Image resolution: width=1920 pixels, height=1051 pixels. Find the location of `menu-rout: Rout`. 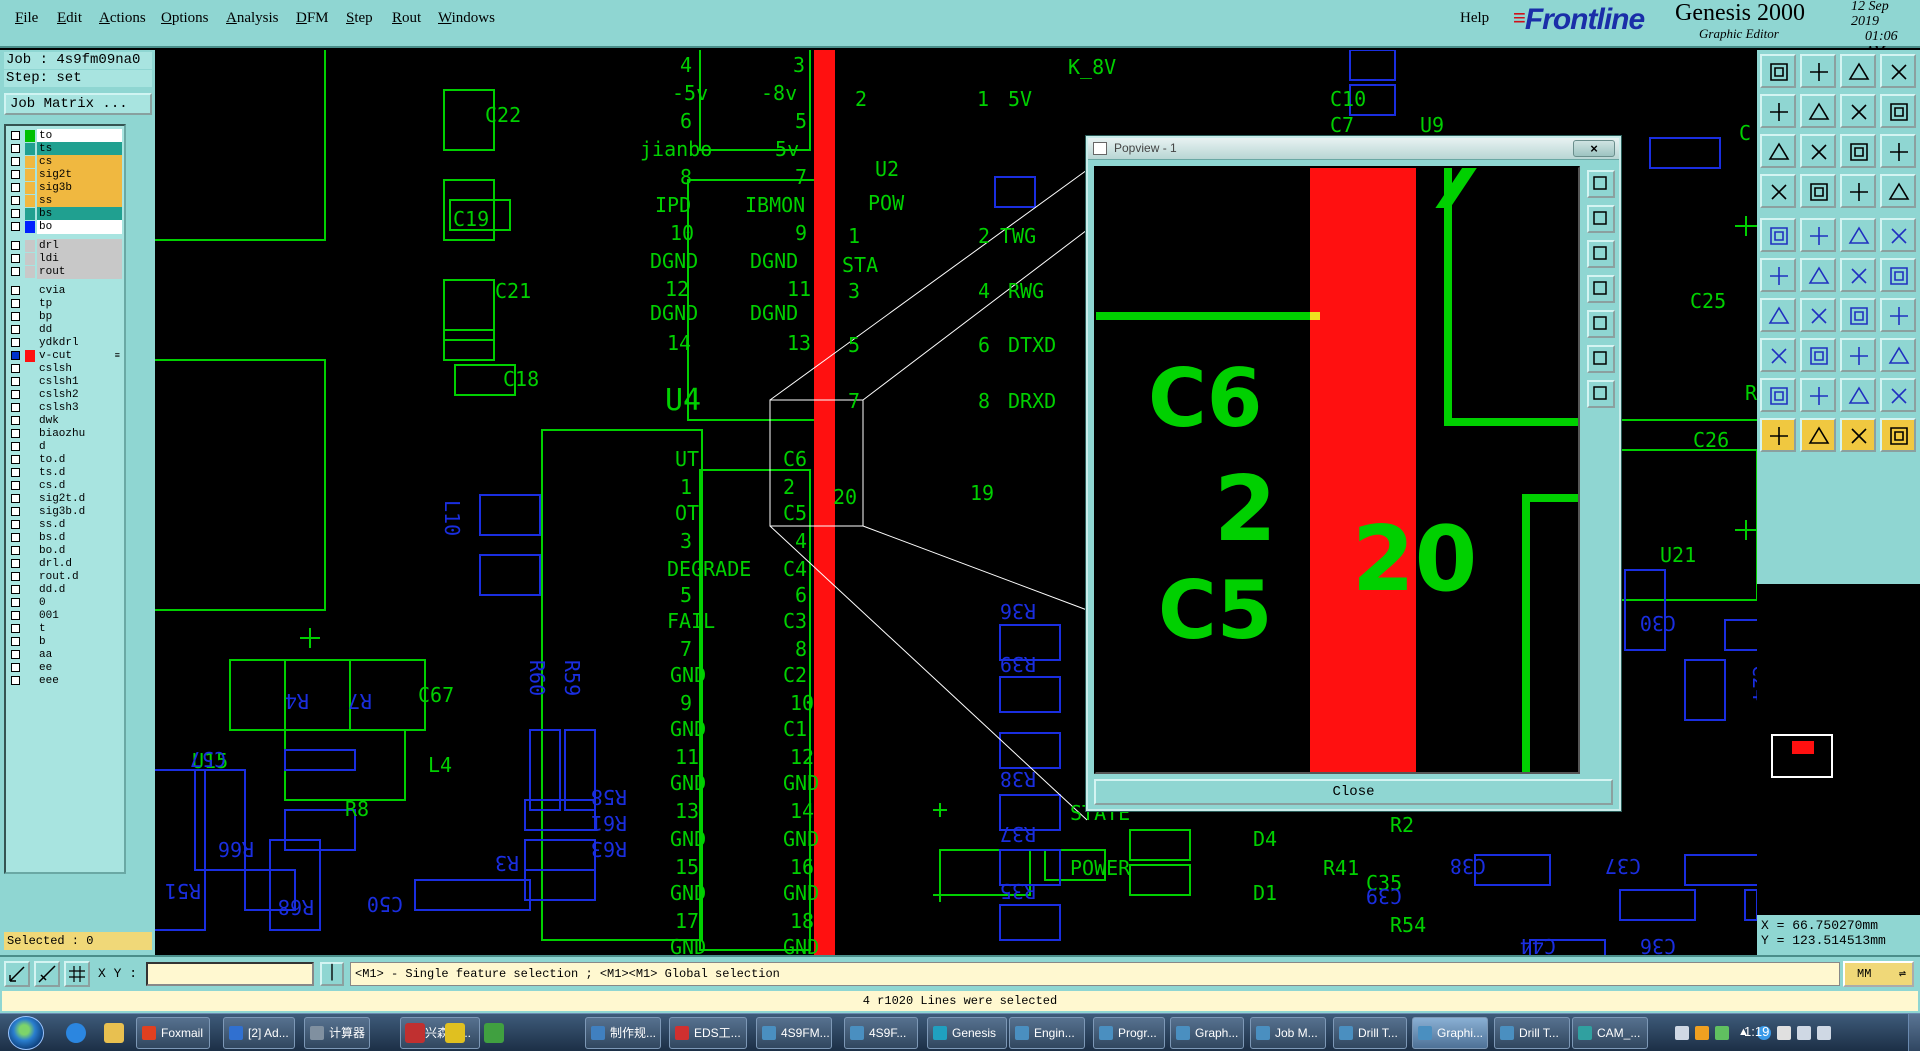

menu-rout: Rout is located at coordinates (406, 18).